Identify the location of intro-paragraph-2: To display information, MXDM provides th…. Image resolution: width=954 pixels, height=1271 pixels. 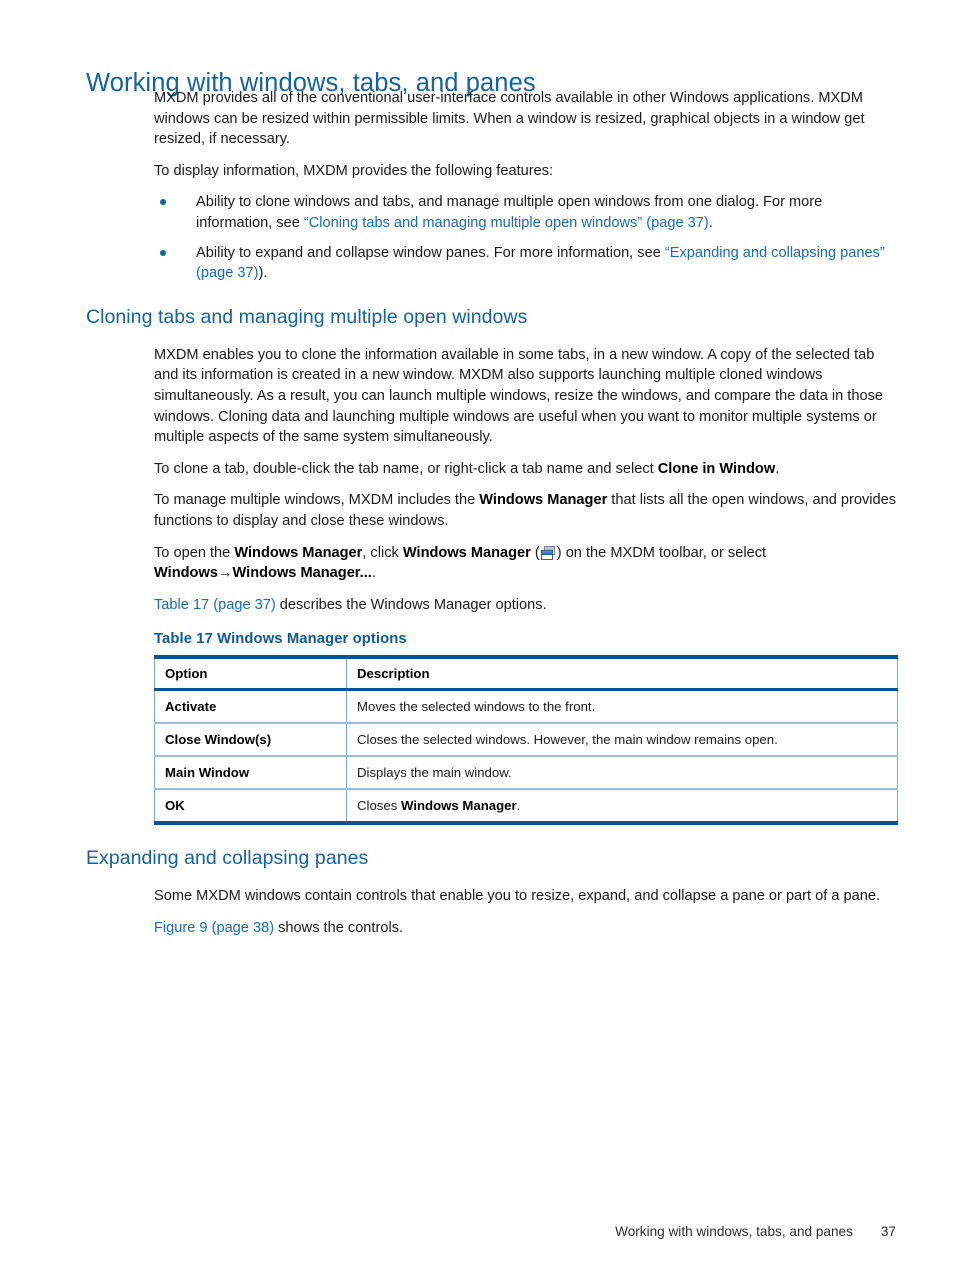
(354, 170).